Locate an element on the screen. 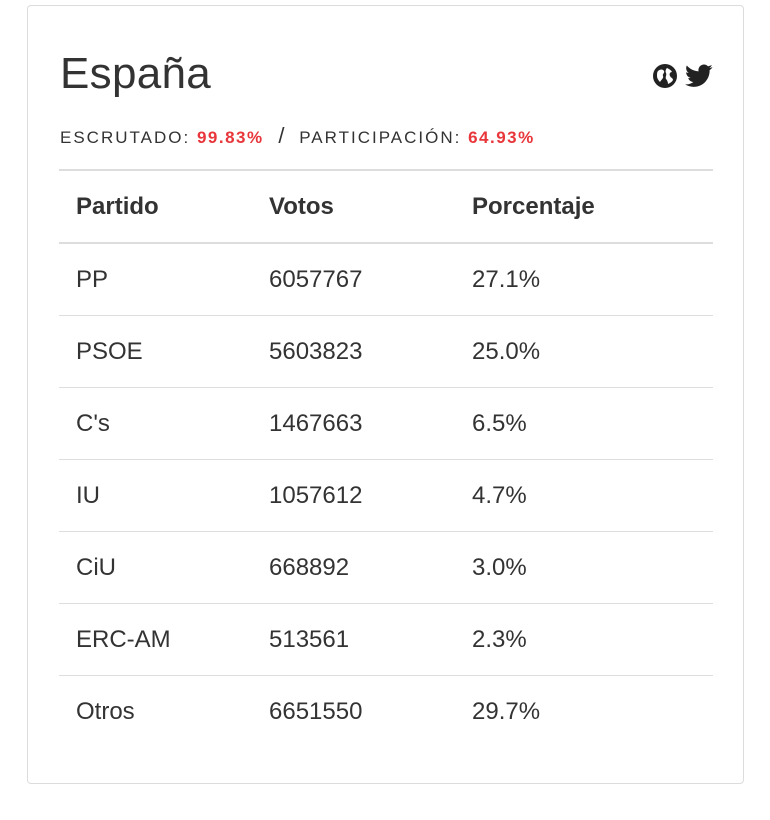 The height and width of the screenshot is (820, 770). votes-cell: 668892 is located at coordinates (353, 567).